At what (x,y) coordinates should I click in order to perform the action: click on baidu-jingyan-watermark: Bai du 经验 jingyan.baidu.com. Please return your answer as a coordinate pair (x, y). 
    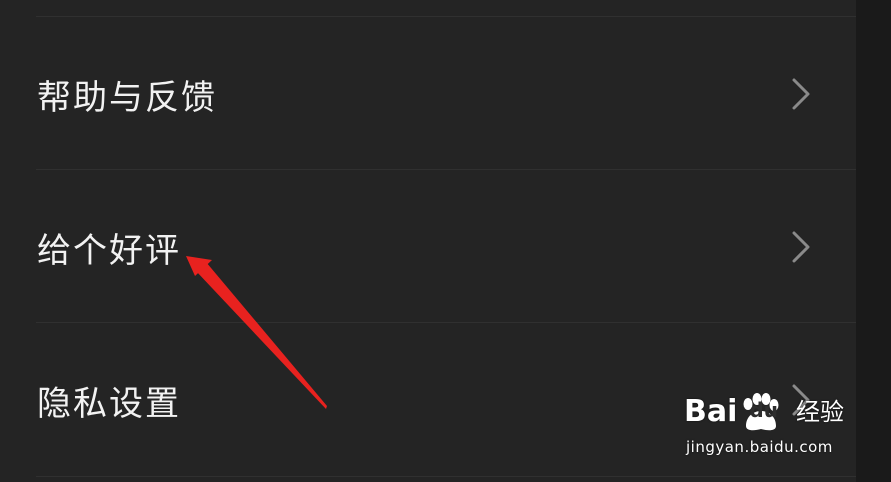
    Looking at the image, I should click on (774, 424).